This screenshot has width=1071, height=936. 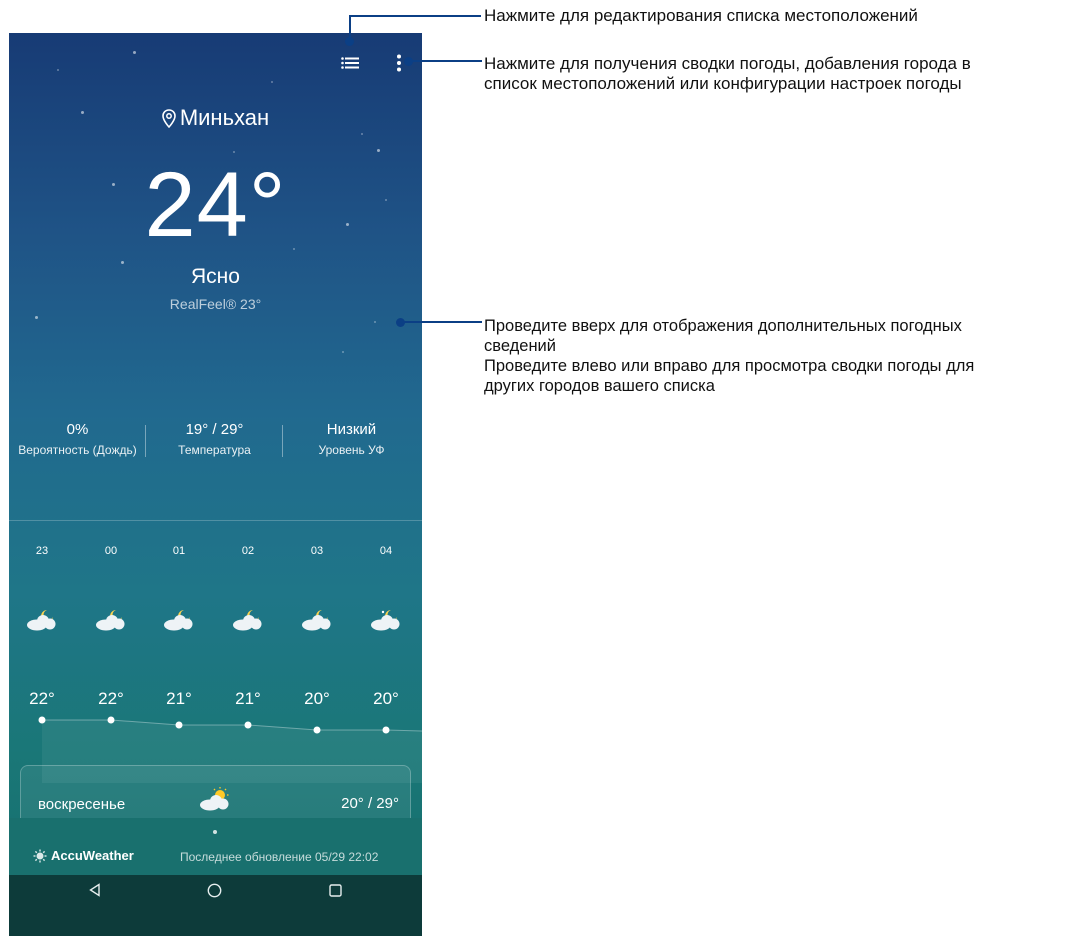 I want to click on location-pin-icon, so click(x=169, y=118).